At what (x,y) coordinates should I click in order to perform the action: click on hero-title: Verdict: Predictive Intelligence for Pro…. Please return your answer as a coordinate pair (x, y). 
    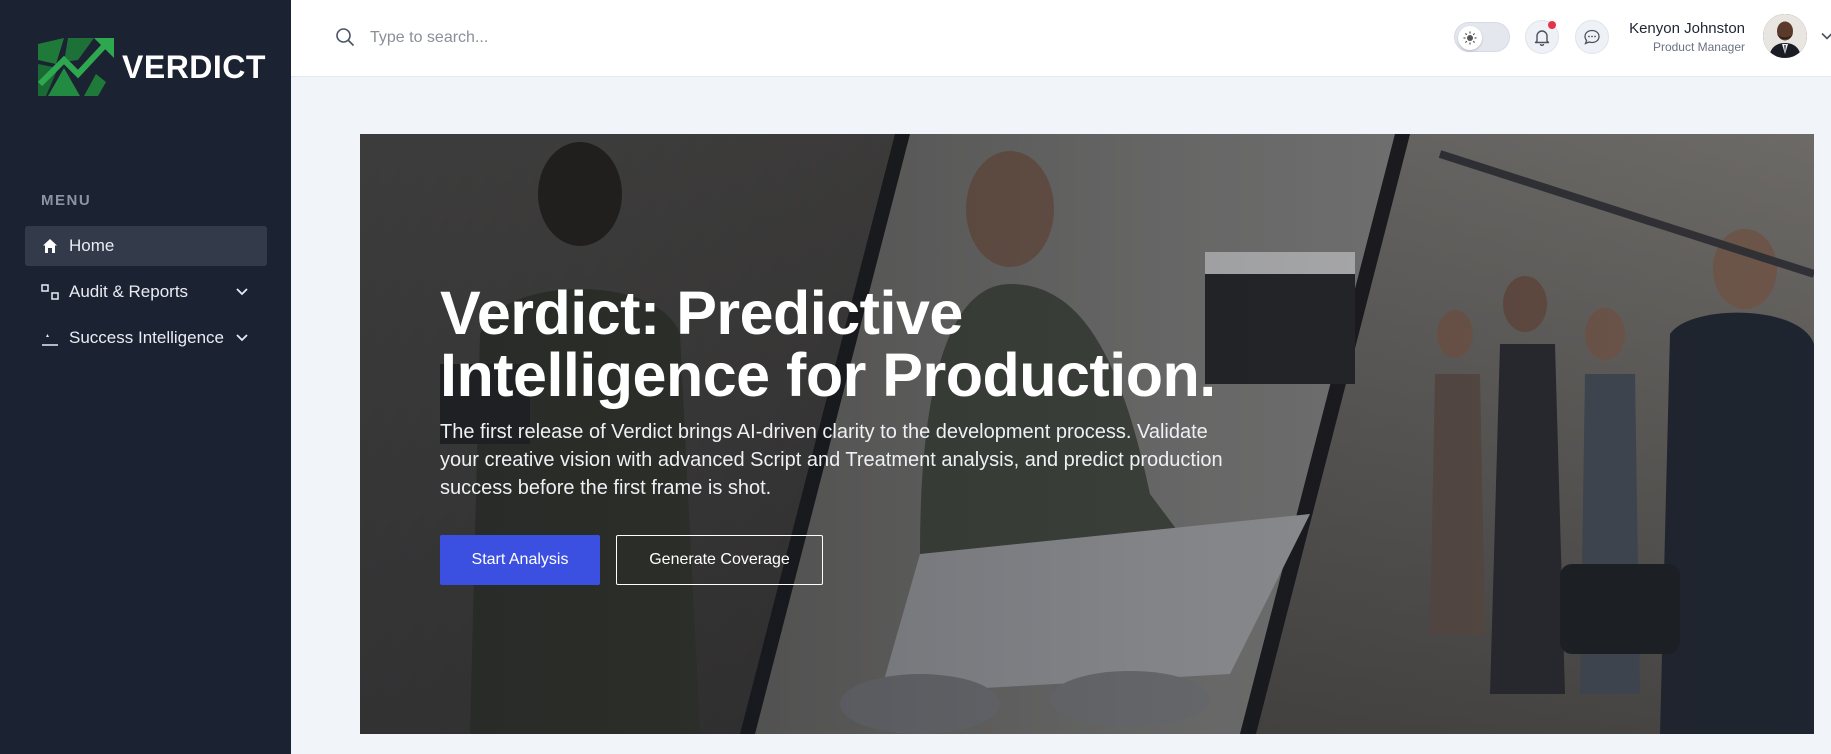
    Looking at the image, I should click on (850, 344).